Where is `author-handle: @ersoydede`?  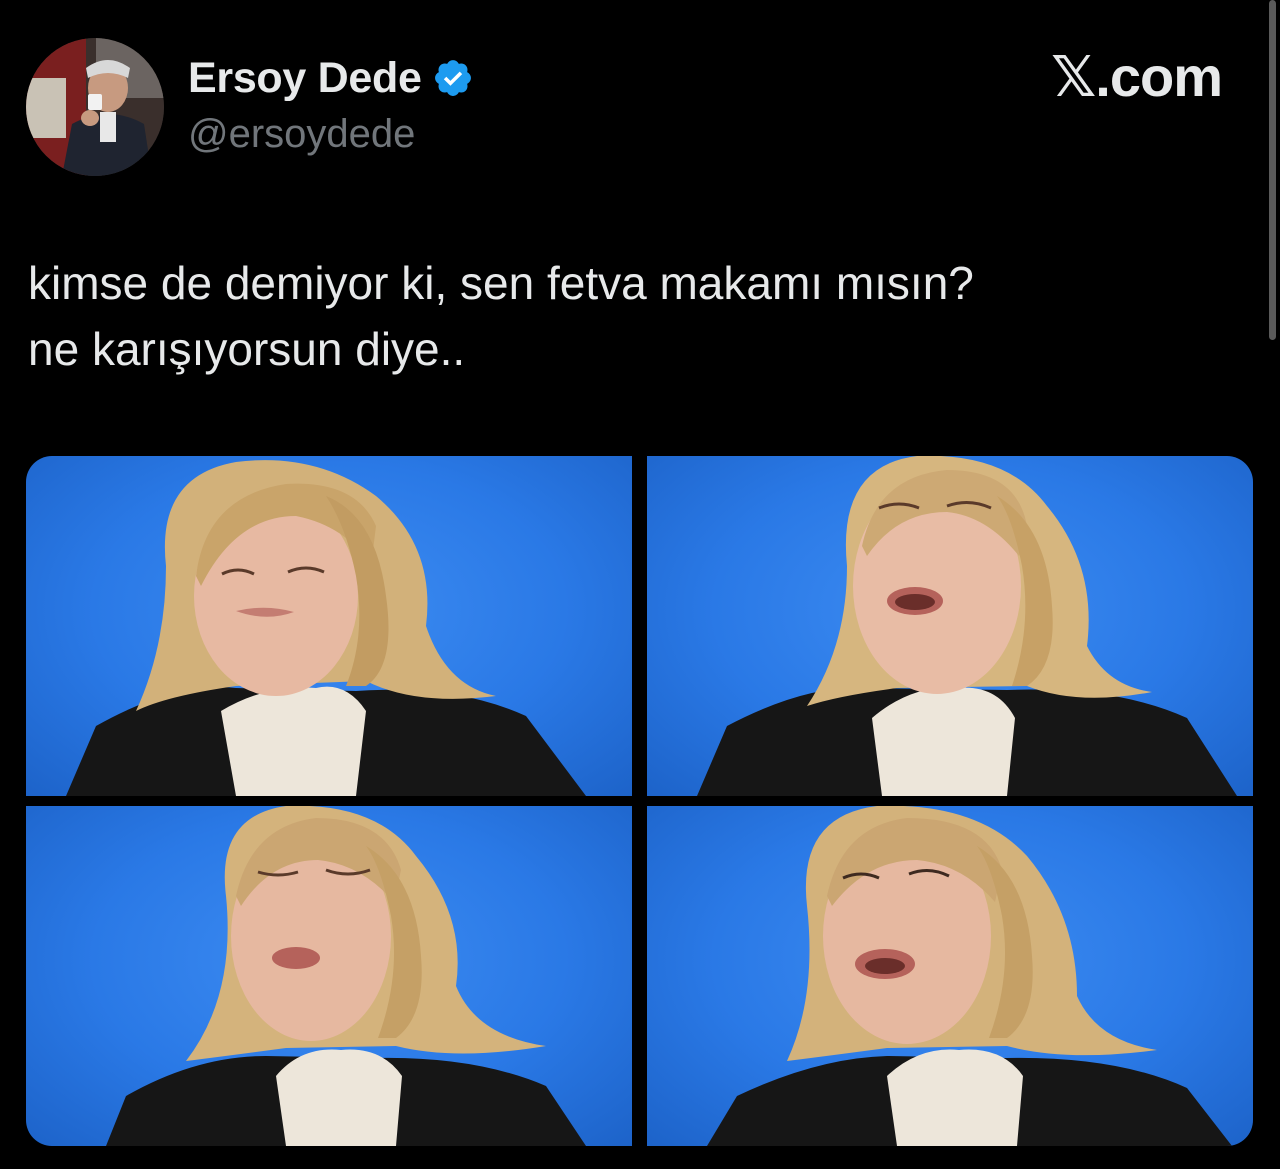
author-handle: @ersoydede is located at coordinates (301, 134).